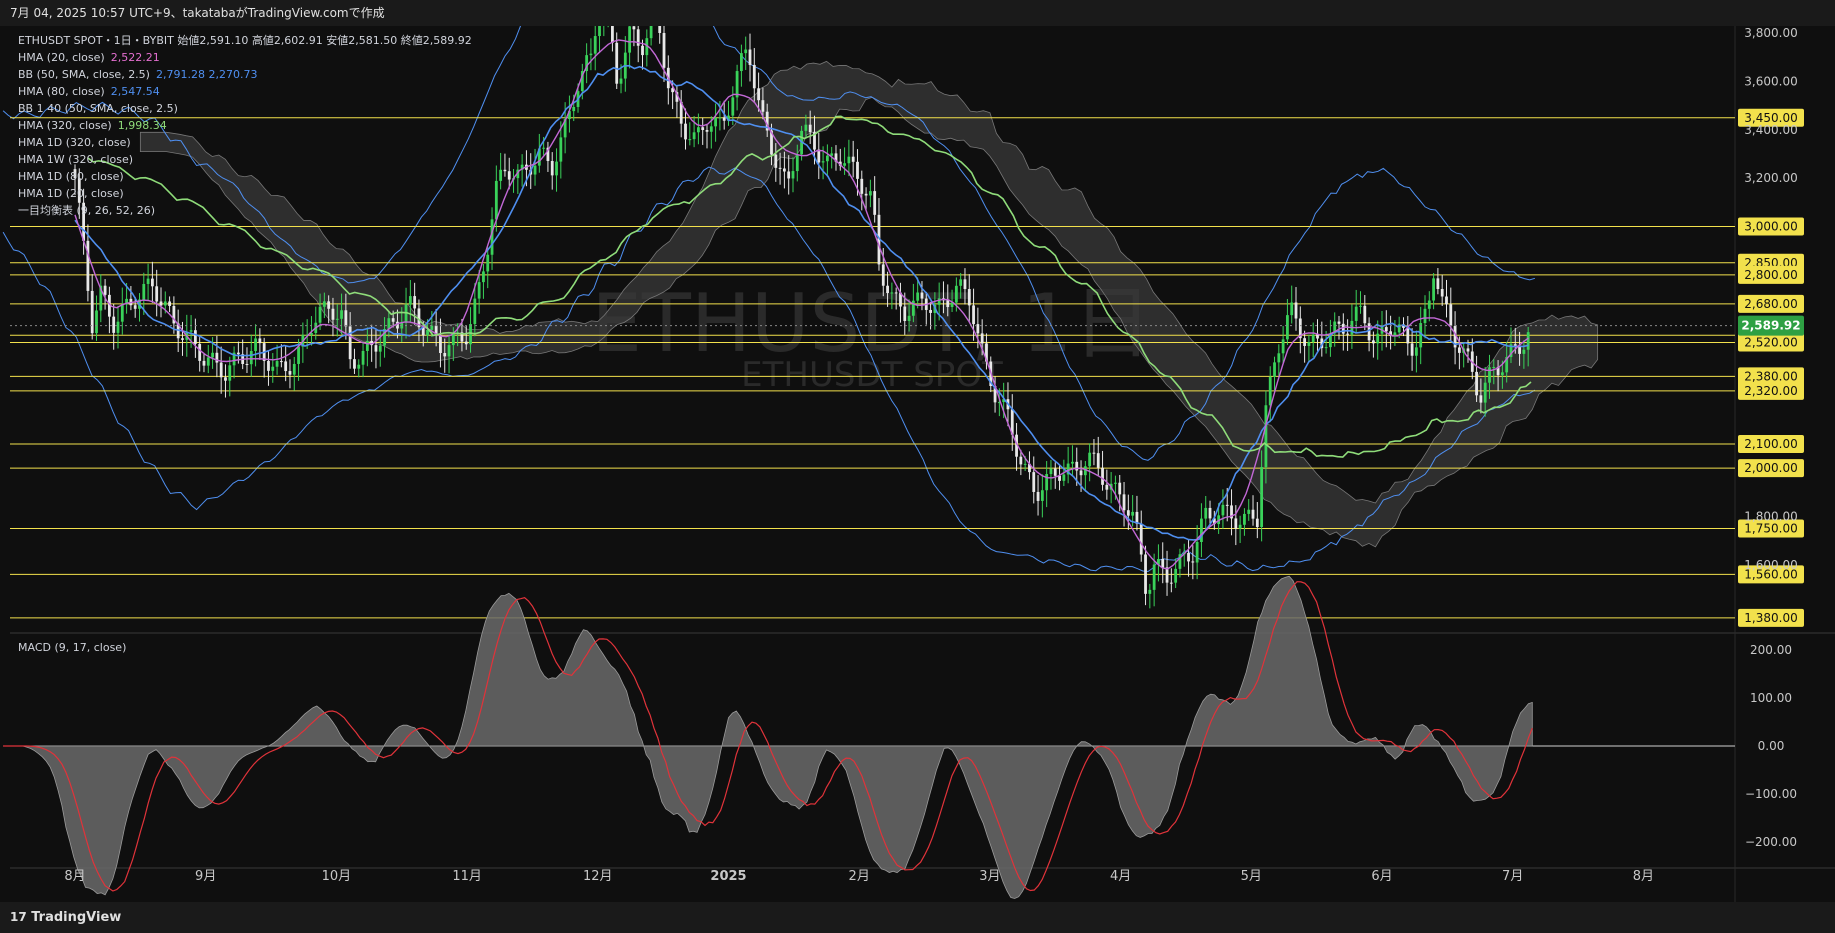 The height and width of the screenshot is (933, 1835). What do you see at coordinates (1770, 33) in the screenshot?
I see `price-tick-label: 3,800.00` at bounding box center [1770, 33].